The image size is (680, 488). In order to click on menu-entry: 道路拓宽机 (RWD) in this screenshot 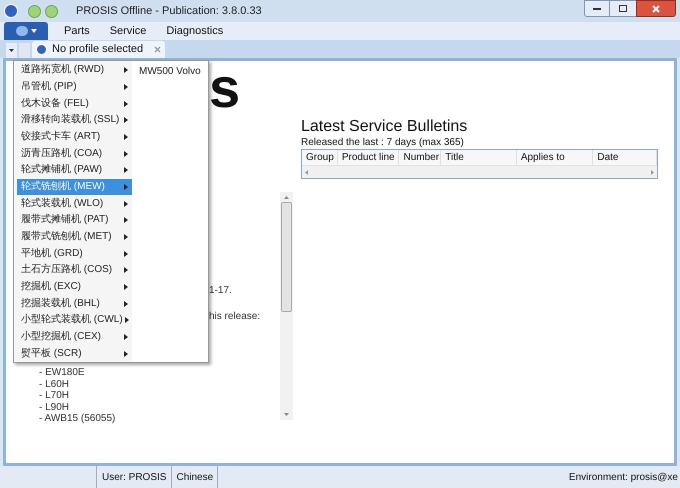, I will do `click(74, 70)`.